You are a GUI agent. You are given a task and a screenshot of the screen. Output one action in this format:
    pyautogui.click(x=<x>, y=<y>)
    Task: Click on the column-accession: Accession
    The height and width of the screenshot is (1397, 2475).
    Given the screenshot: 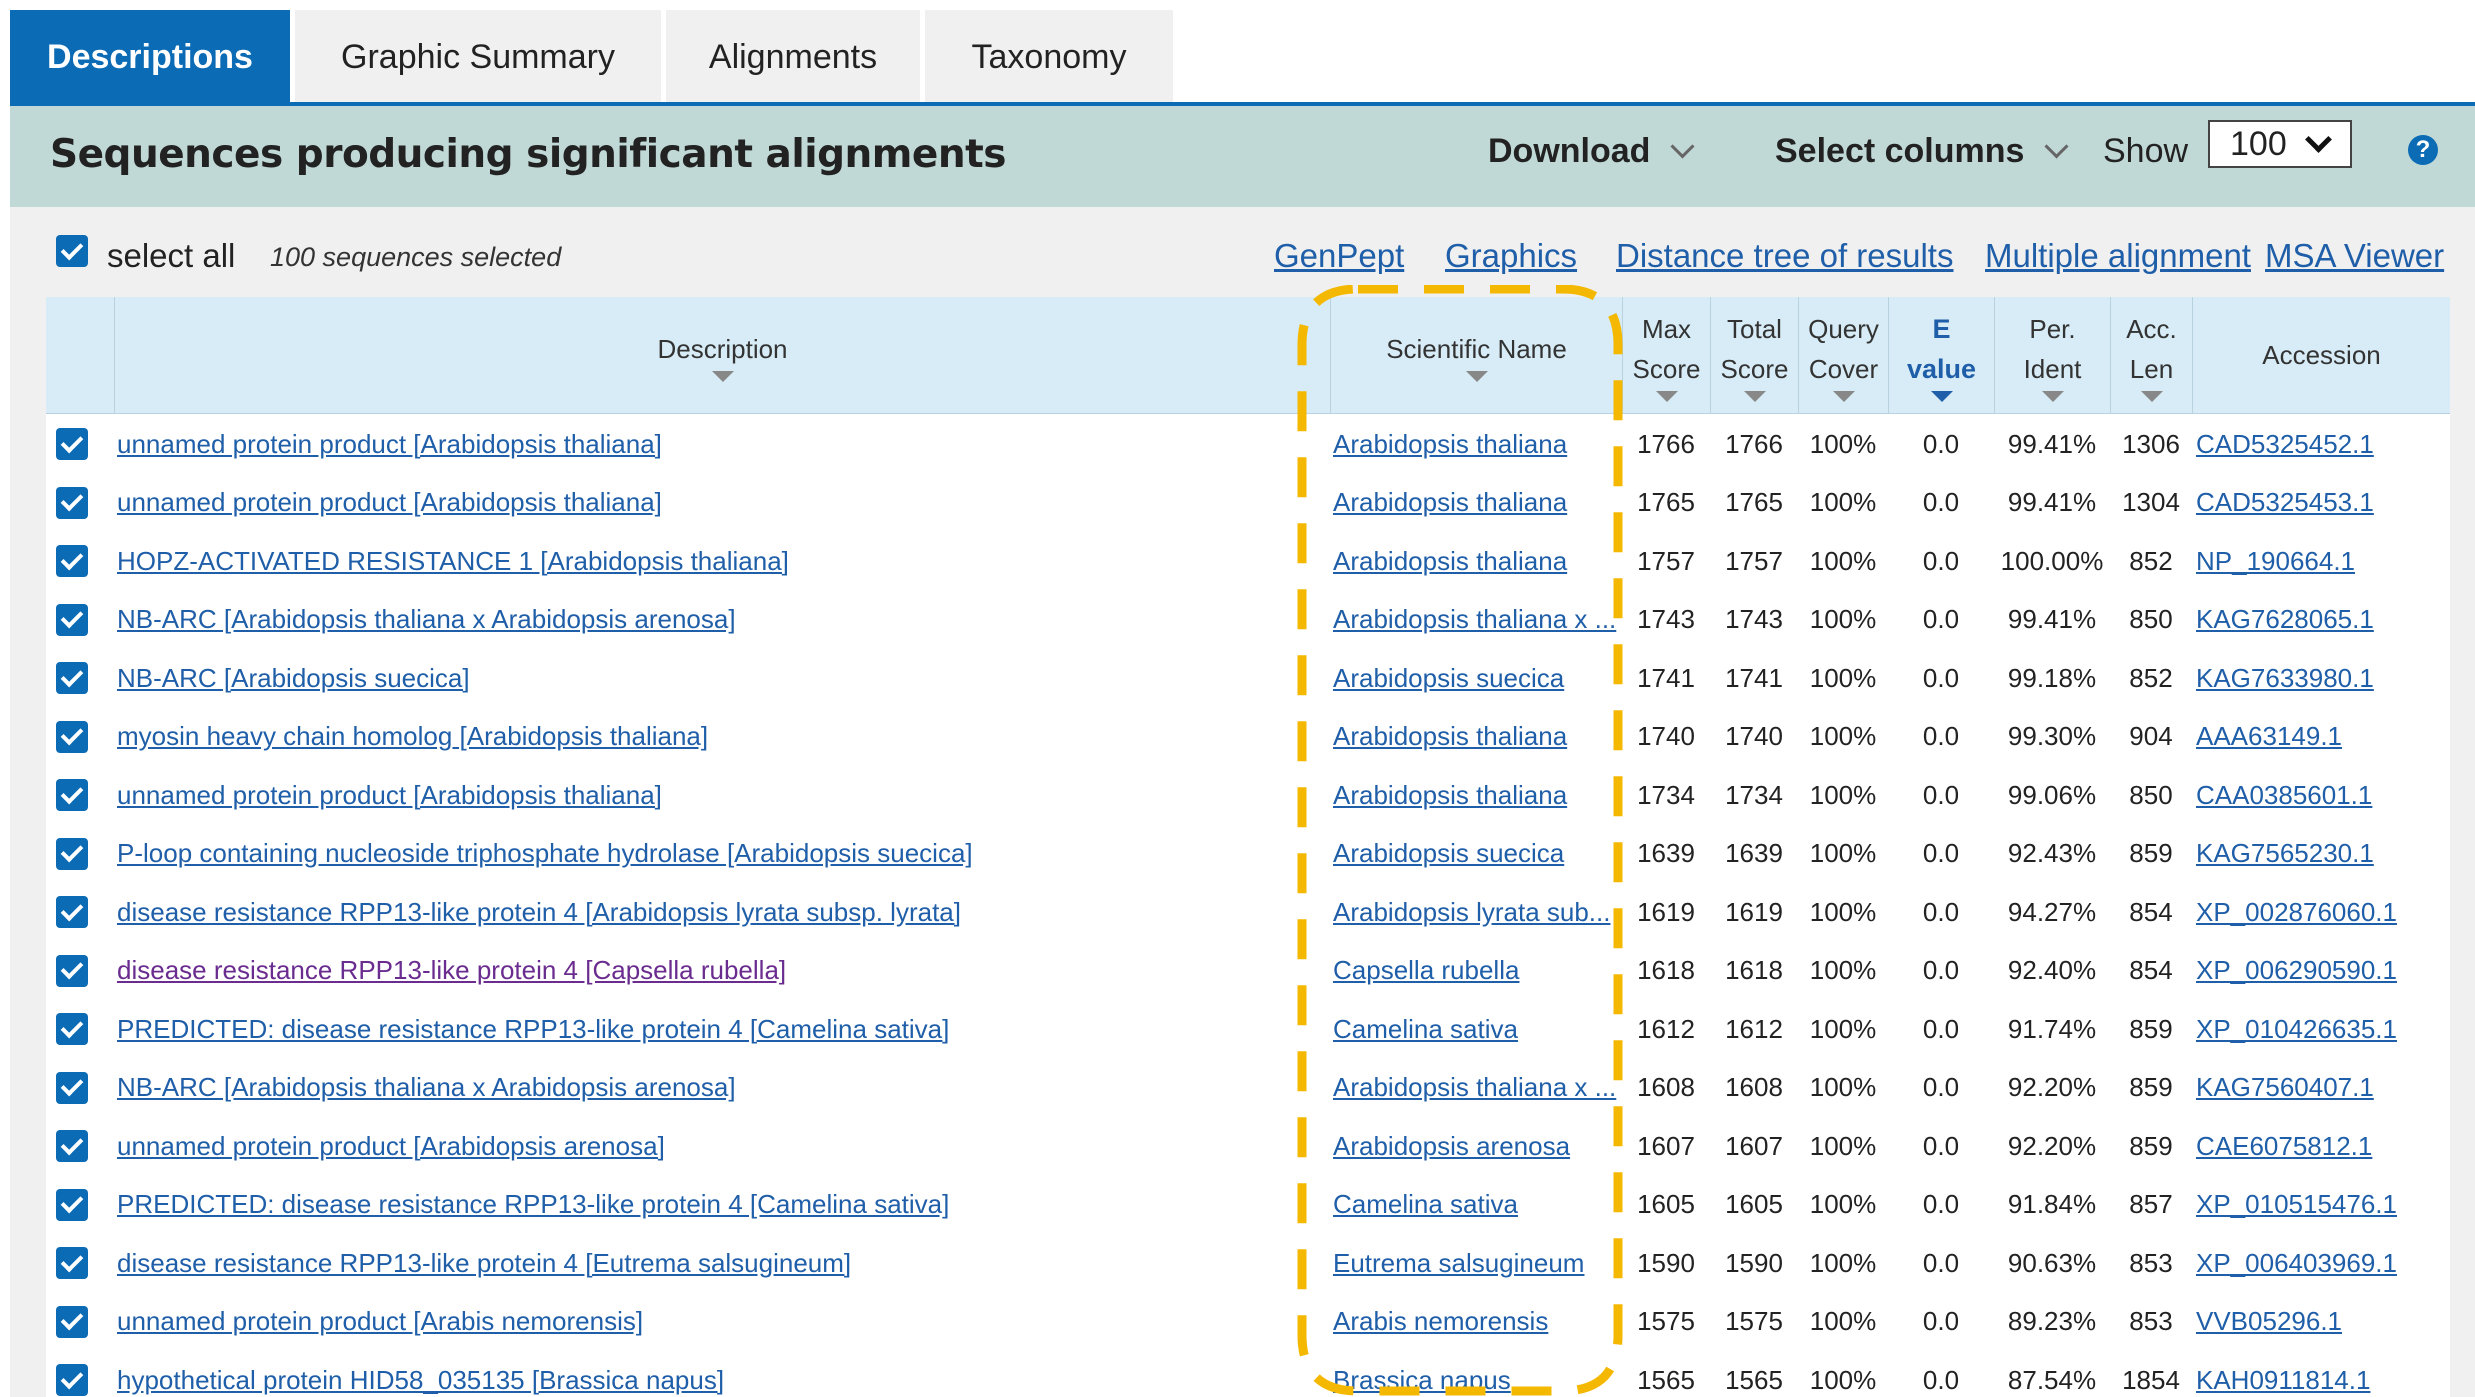 What is the action you would take?
    pyautogui.click(x=2321, y=355)
    